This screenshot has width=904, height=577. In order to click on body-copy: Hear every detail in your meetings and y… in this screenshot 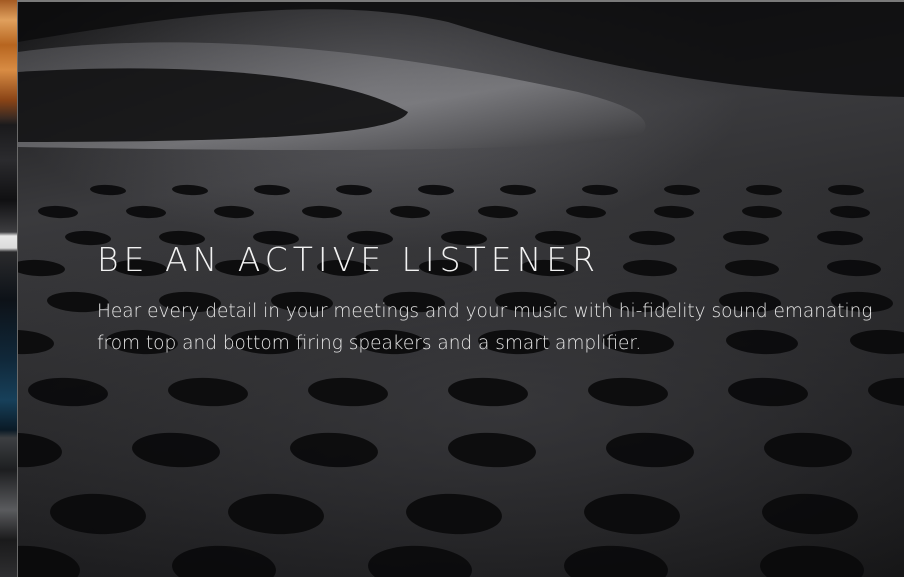, I will do `click(485, 327)`.